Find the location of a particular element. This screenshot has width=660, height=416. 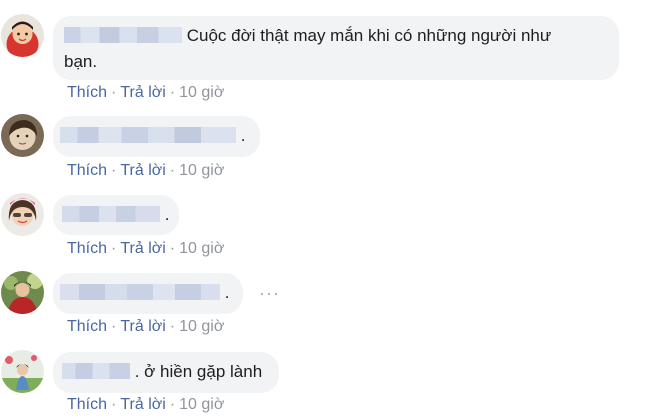

more-options-icon: ··· is located at coordinates (269, 293).